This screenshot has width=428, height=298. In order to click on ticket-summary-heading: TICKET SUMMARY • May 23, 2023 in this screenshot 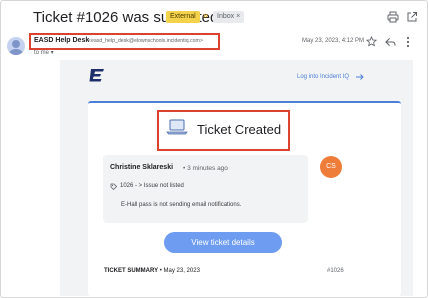, I will do `click(152, 271)`.